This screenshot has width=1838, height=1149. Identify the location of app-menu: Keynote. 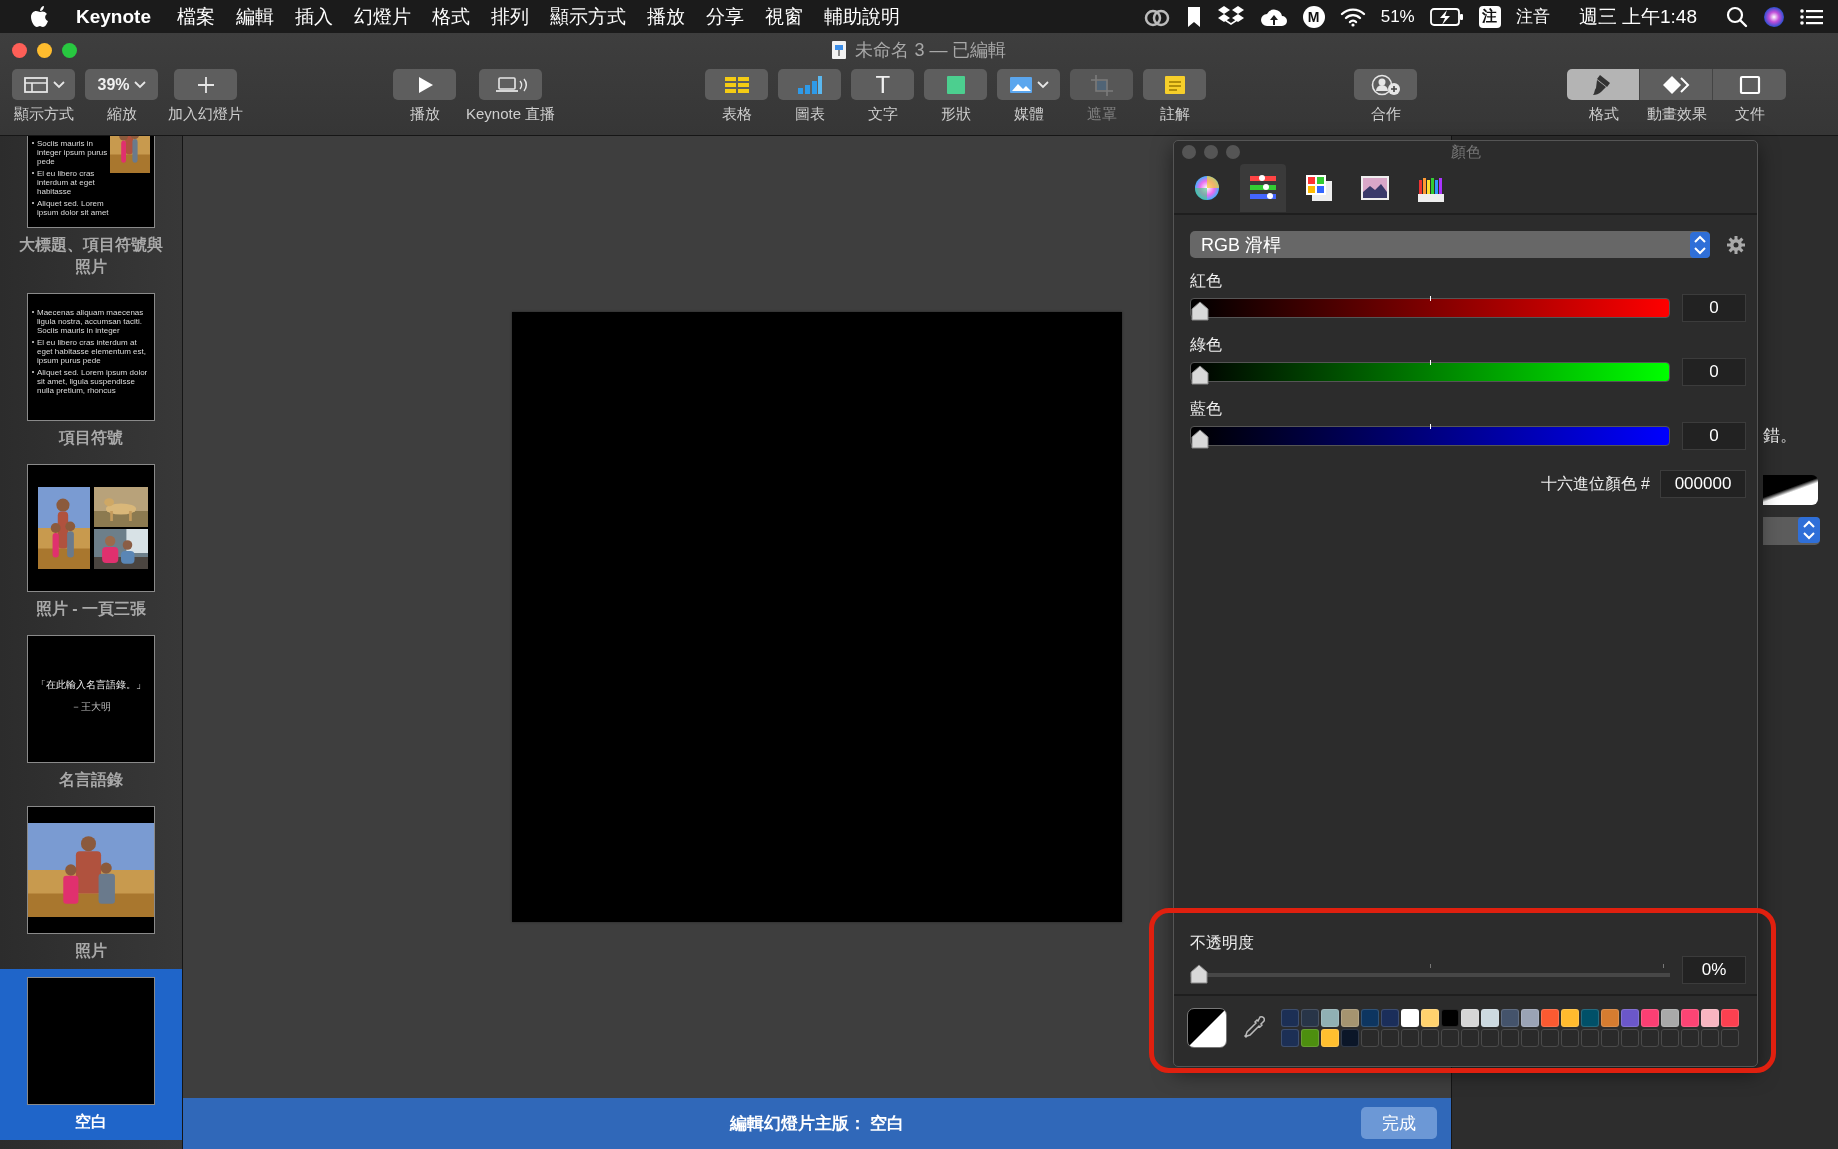
(113, 16).